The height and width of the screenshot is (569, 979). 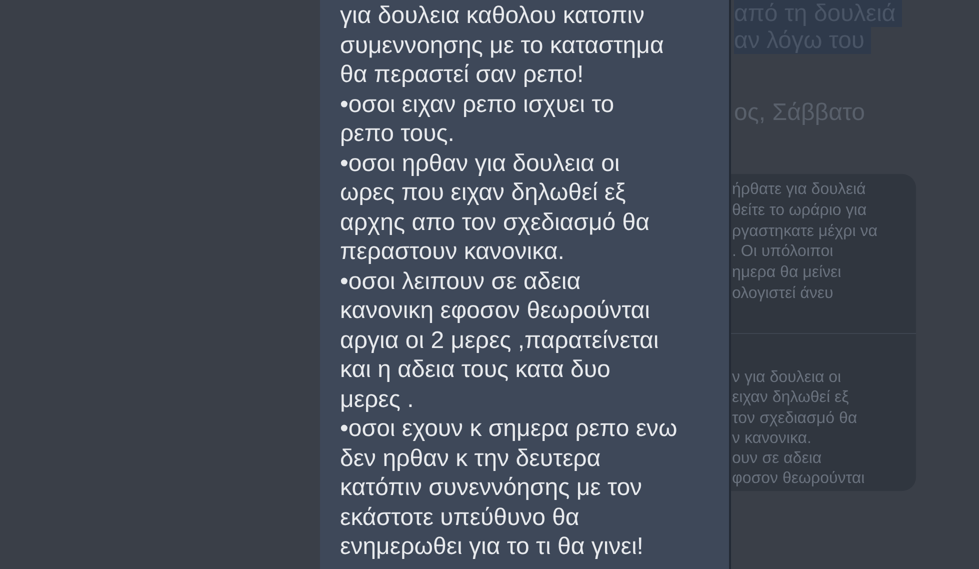 I want to click on message-paragraph: •οσοι ηρθαν για δουλεια οι ωρες που ειχαν δηλωθεί εξ αρχης απο τον σχεδιασμό θα περαστουν κανονικα., so click(x=495, y=207).